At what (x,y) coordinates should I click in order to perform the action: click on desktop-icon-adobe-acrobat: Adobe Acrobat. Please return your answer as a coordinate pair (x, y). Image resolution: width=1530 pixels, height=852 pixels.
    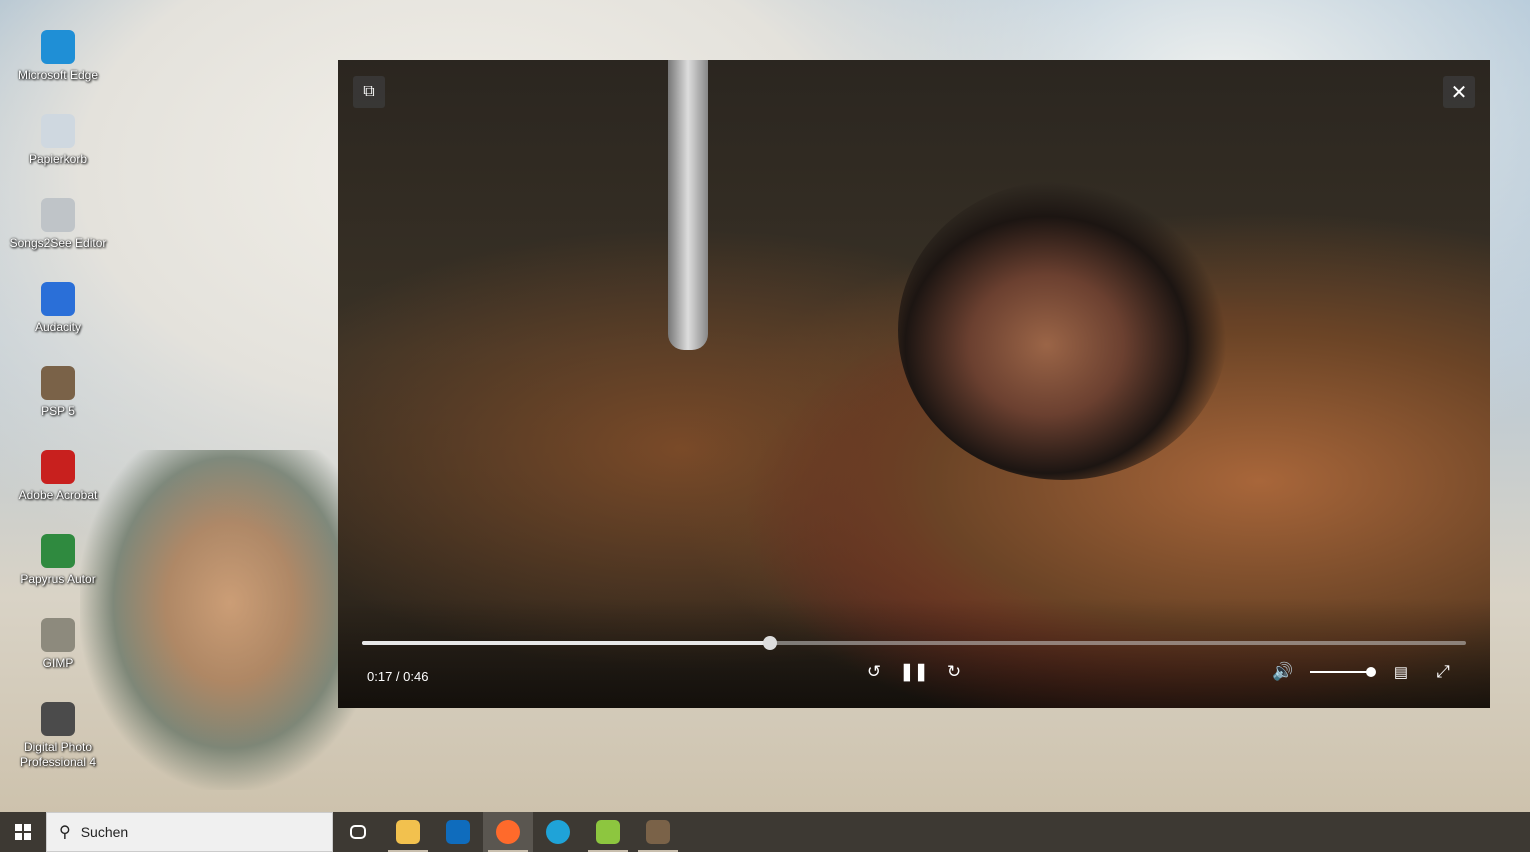
    Looking at the image, I should click on (58, 488).